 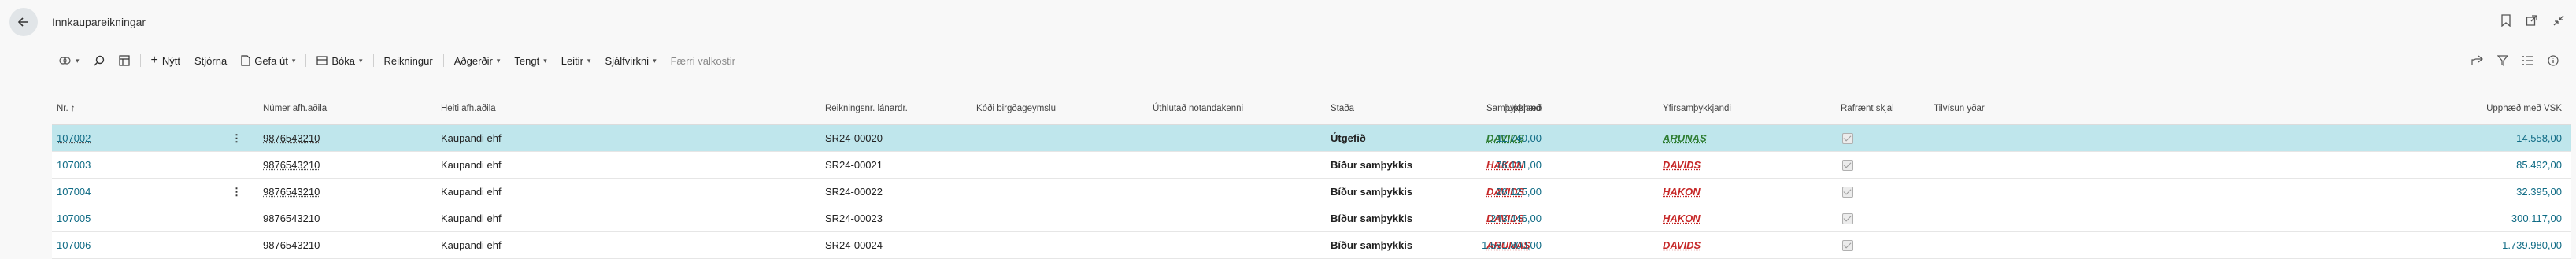 What do you see at coordinates (2502, 60) in the screenshot?
I see `filter-icon` at bounding box center [2502, 60].